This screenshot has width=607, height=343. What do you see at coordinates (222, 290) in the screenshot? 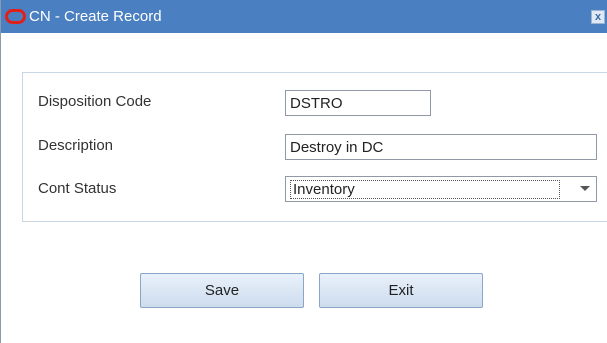
I see `save-button: Save` at bounding box center [222, 290].